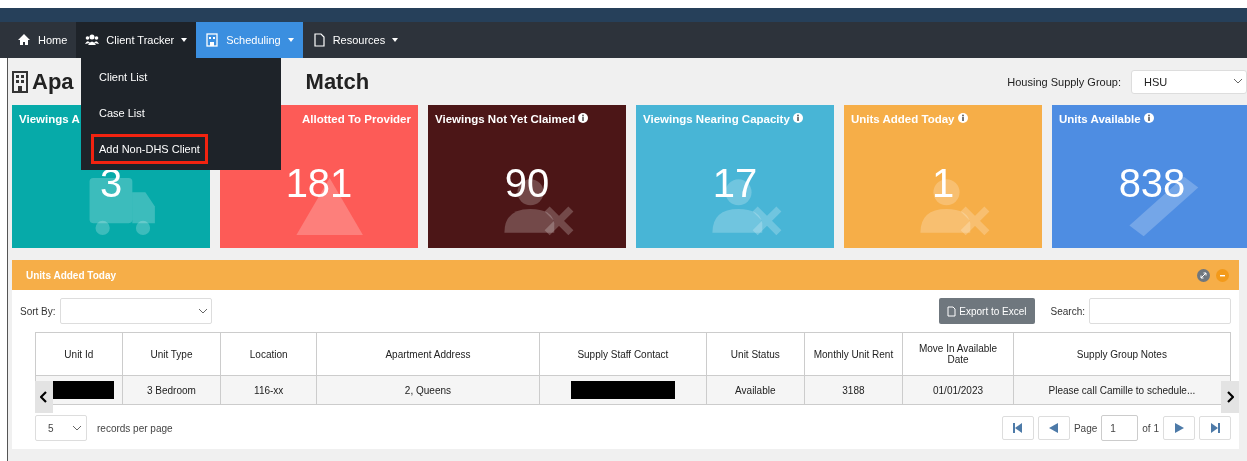 Image resolution: width=1247 pixels, height=461 pixels. I want to click on card-value: 90, so click(527, 182).